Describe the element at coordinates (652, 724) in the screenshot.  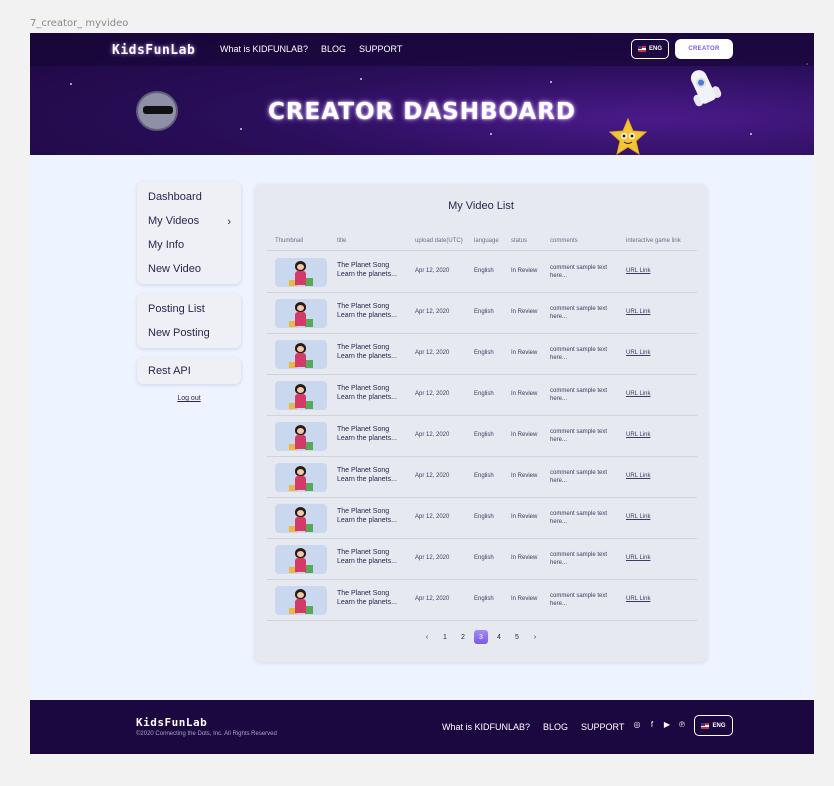
I see `facebook-icon: f` at that location.